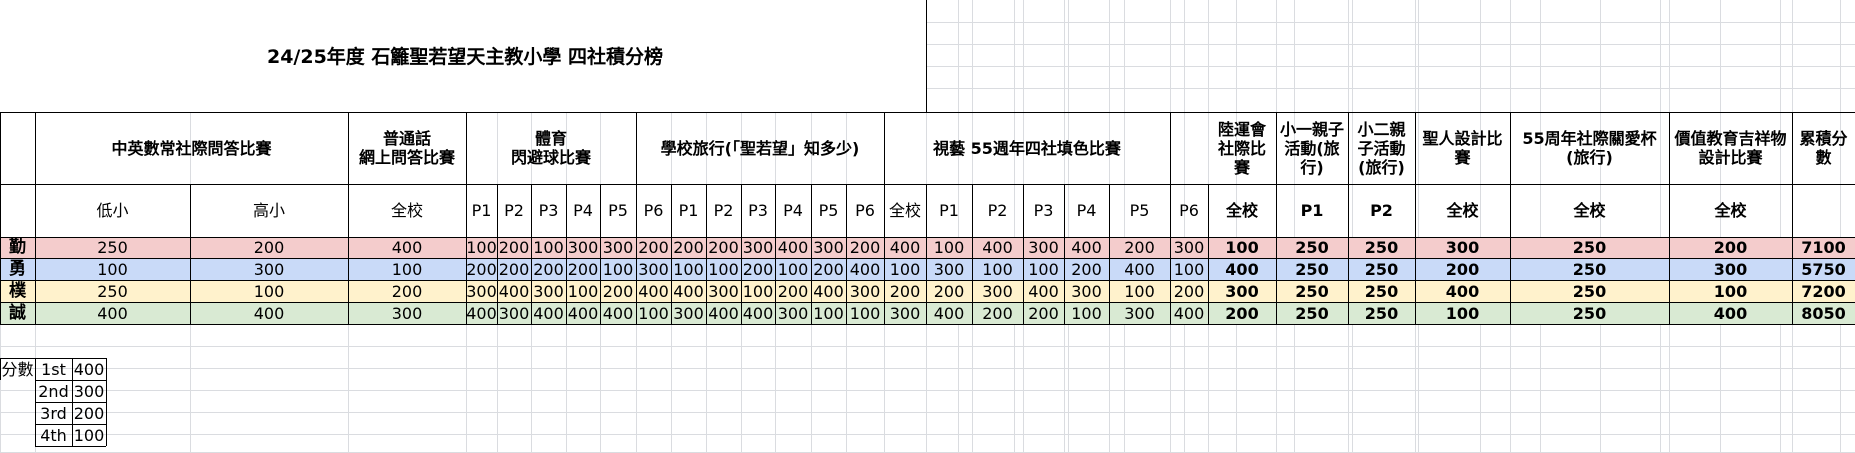 The height and width of the screenshot is (453, 1855). What do you see at coordinates (1312, 148) in the screenshot?
I see `header-g7: 小一親子活動(旅行)` at bounding box center [1312, 148].